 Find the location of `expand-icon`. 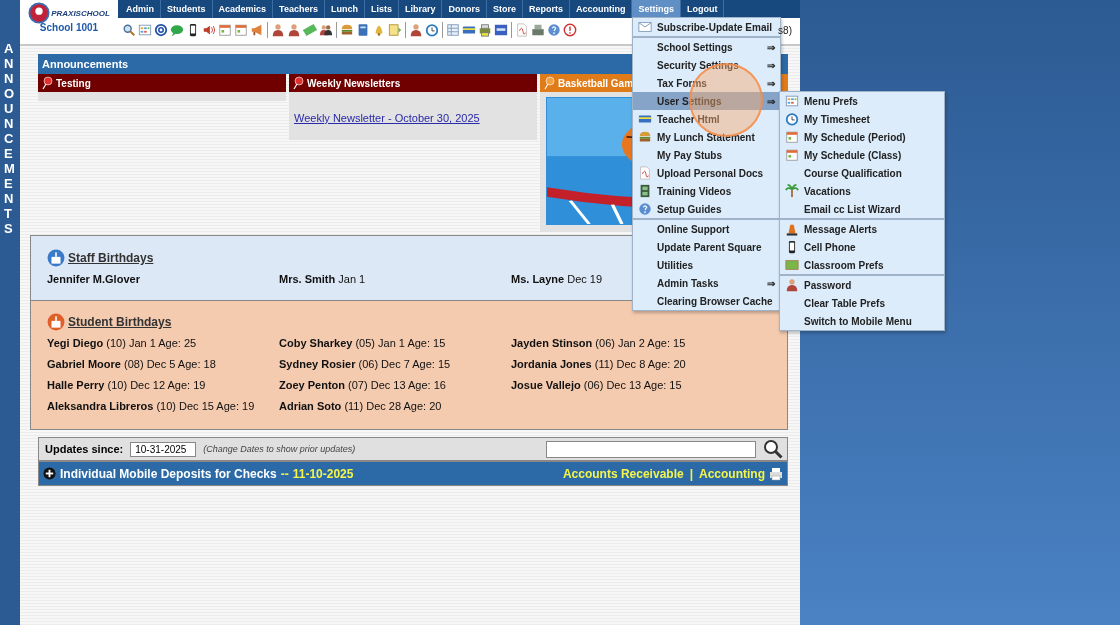

expand-icon is located at coordinates (49, 473).